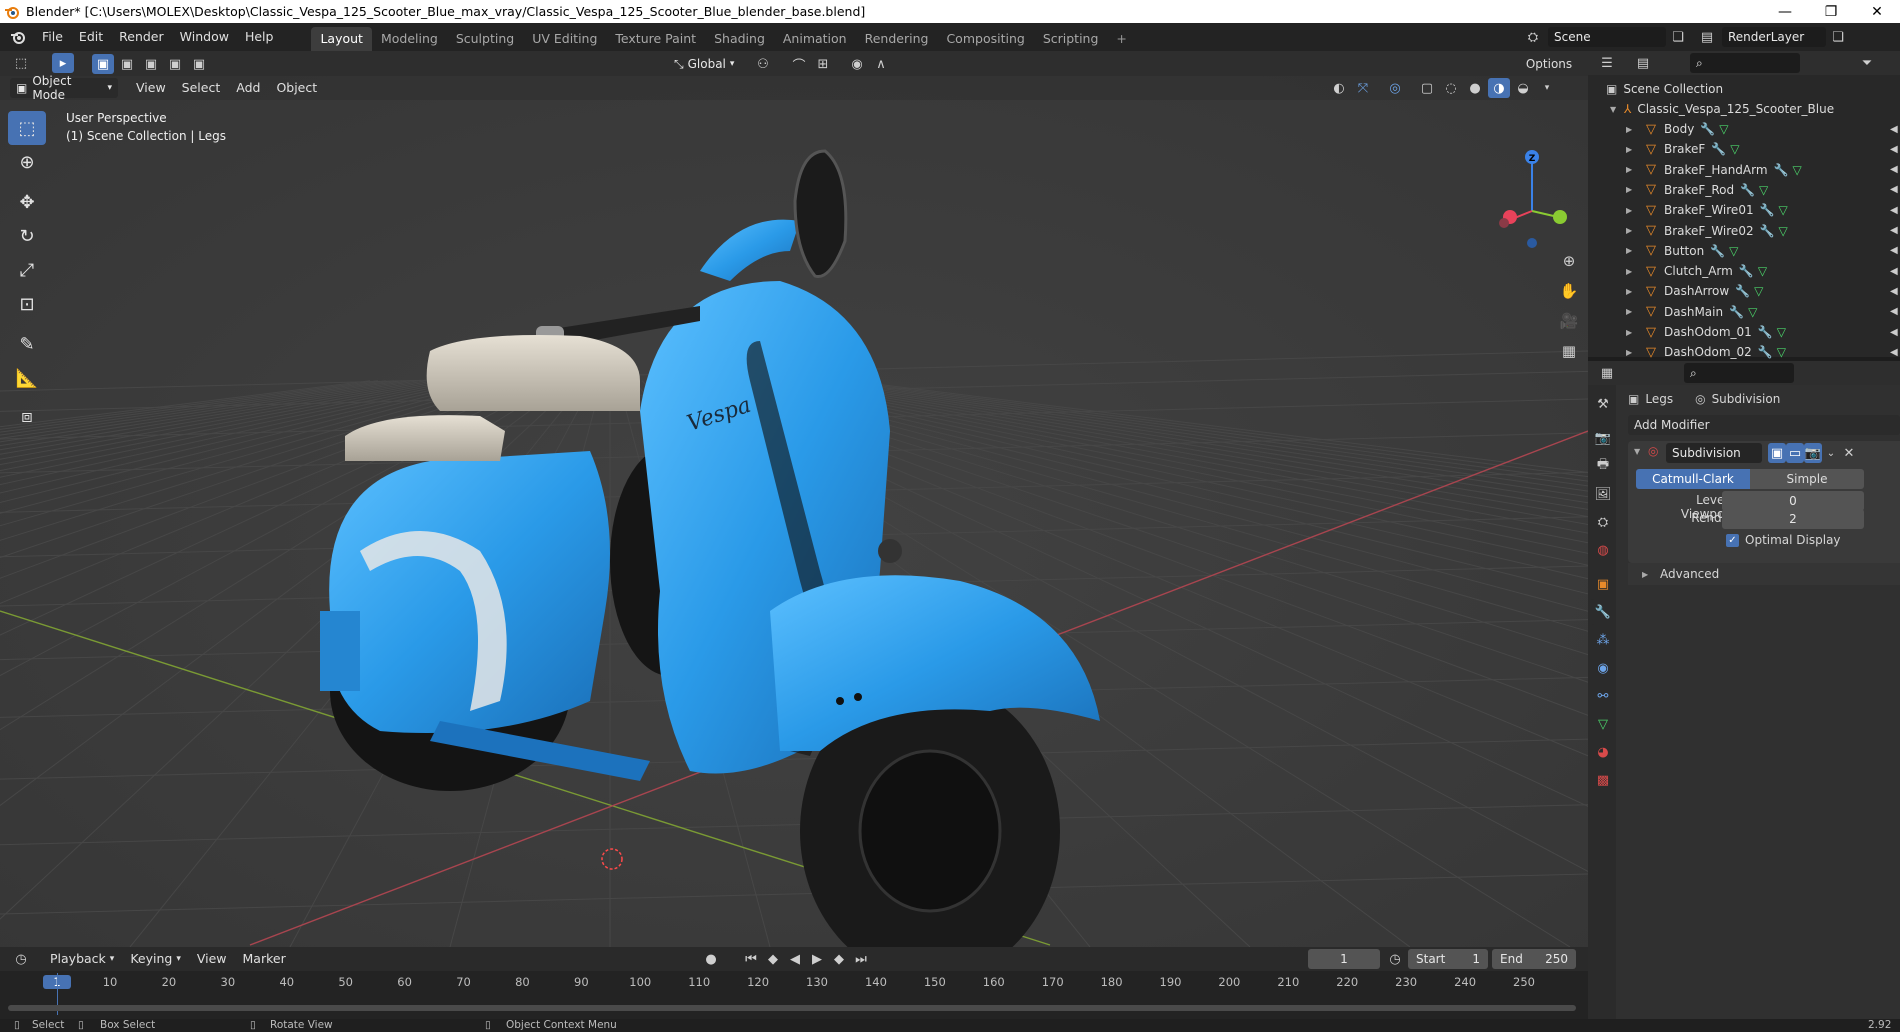  What do you see at coordinates (1732, 540) in the screenshot?
I see `checkbox-checked-icon: ✓` at bounding box center [1732, 540].